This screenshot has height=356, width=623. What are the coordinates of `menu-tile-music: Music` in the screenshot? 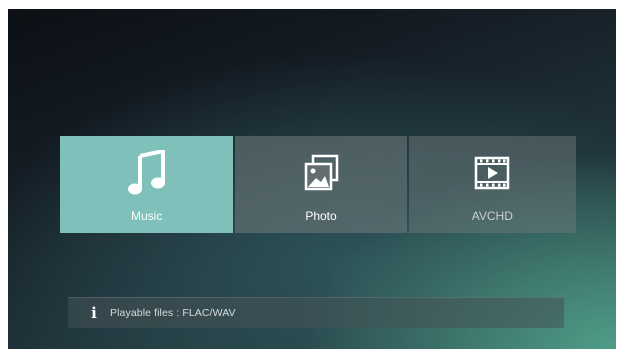 It's located at (147, 184).